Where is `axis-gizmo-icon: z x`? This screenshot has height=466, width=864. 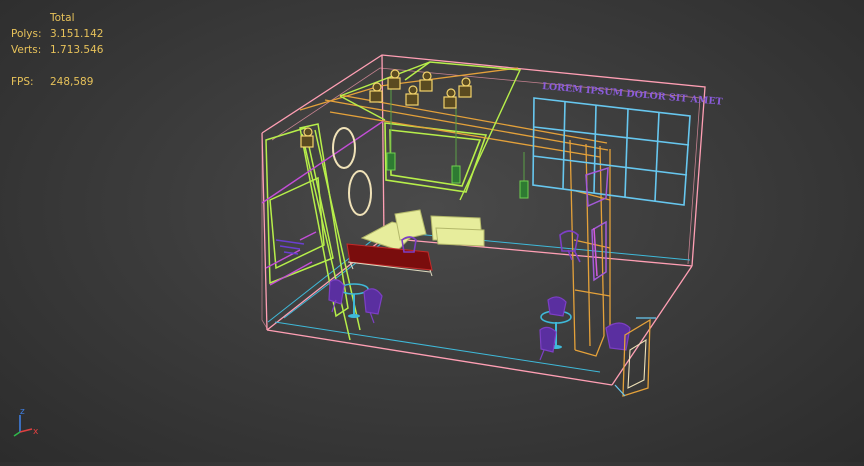 axis-gizmo-icon: z x is located at coordinates (24, 425).